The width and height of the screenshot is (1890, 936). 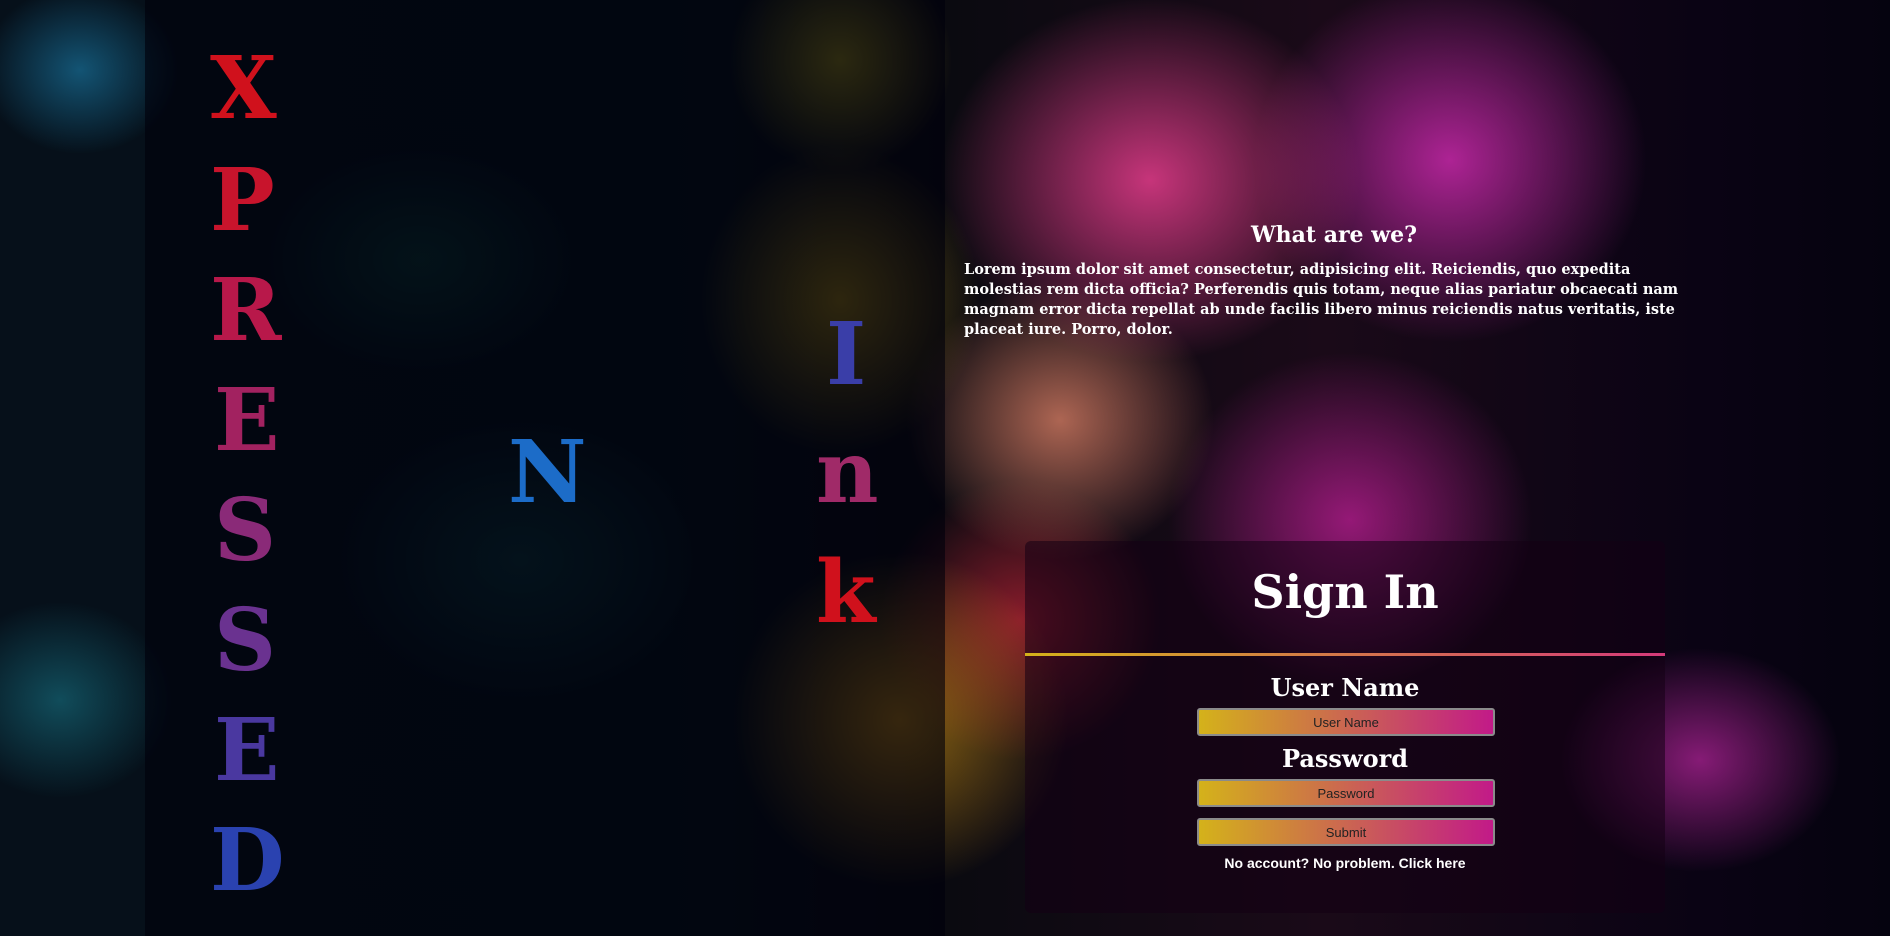 I want to click on register-link: Click here, so click(x=1432, y=863).